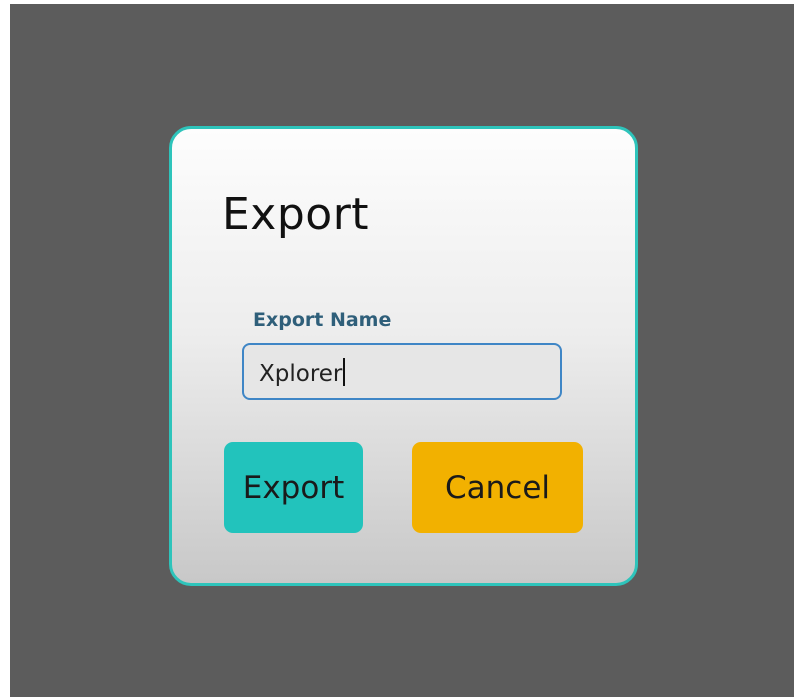  I want to click on export-button: Export, so click(293, 487).